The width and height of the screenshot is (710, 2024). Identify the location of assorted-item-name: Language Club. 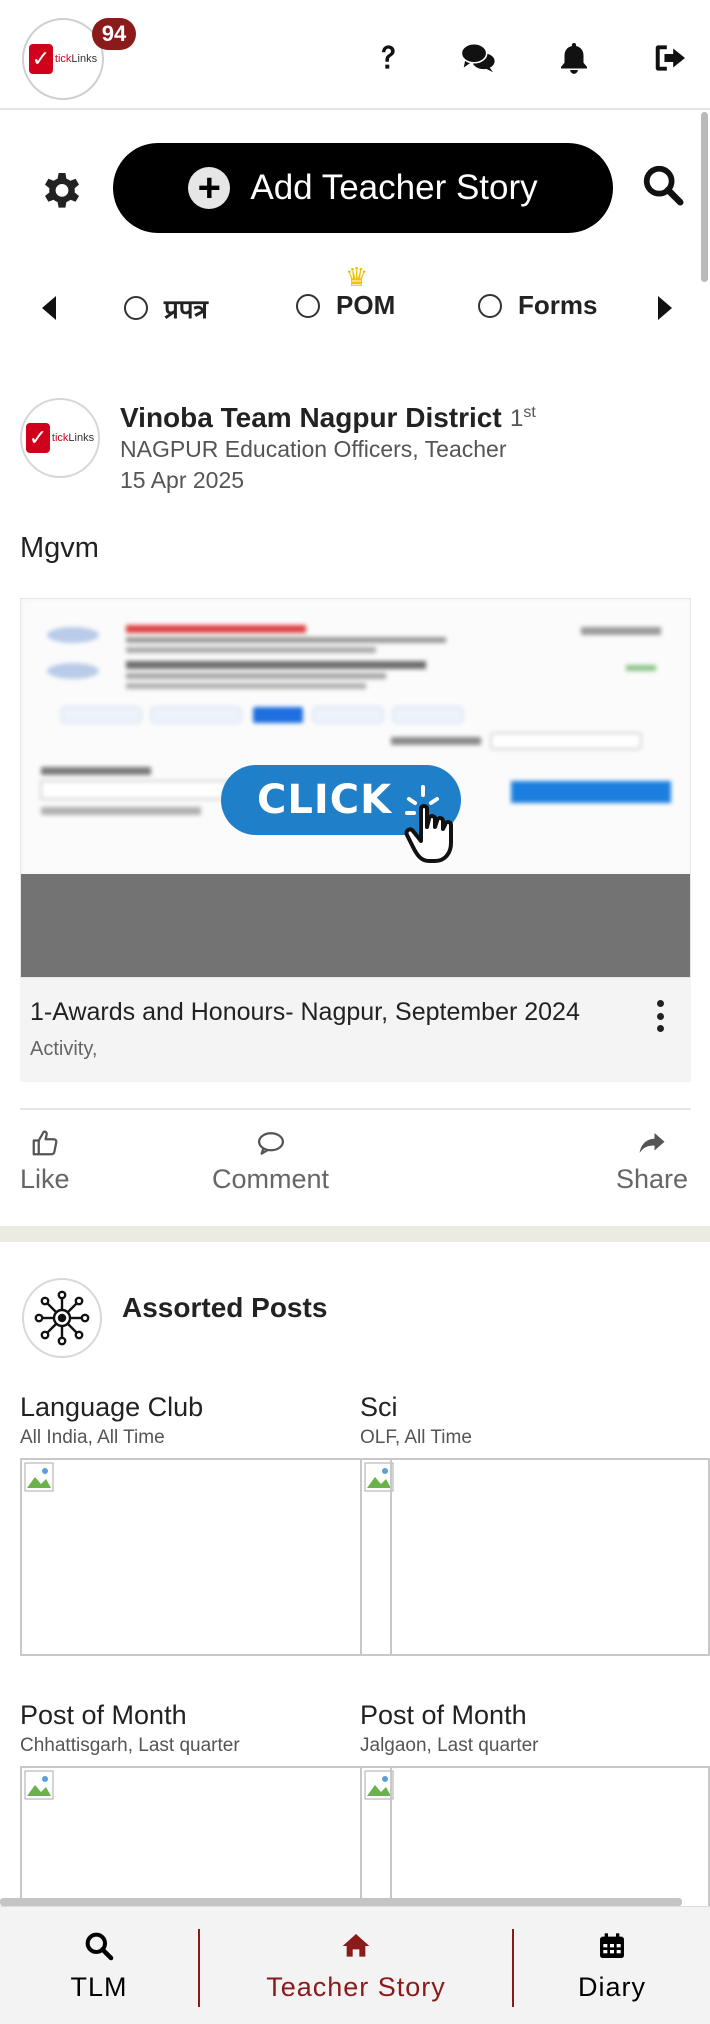
(111, 1407).